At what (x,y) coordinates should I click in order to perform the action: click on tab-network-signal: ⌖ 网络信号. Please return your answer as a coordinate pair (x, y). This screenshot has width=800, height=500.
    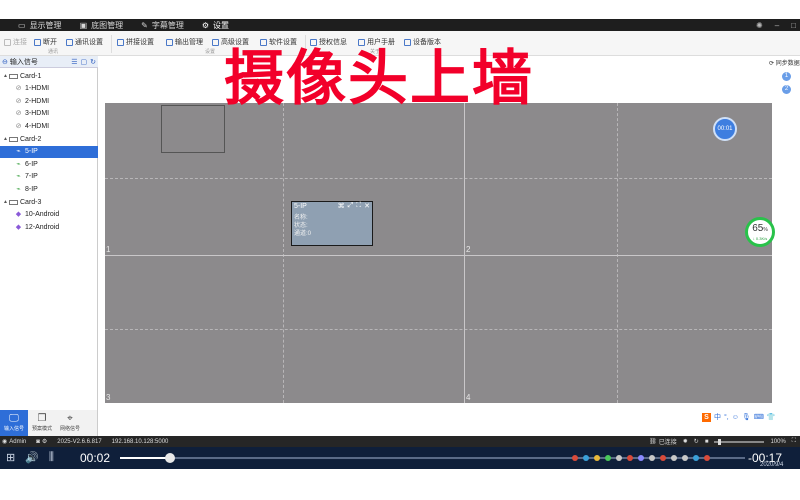
    Looking at the image, I should click on (70, 423).